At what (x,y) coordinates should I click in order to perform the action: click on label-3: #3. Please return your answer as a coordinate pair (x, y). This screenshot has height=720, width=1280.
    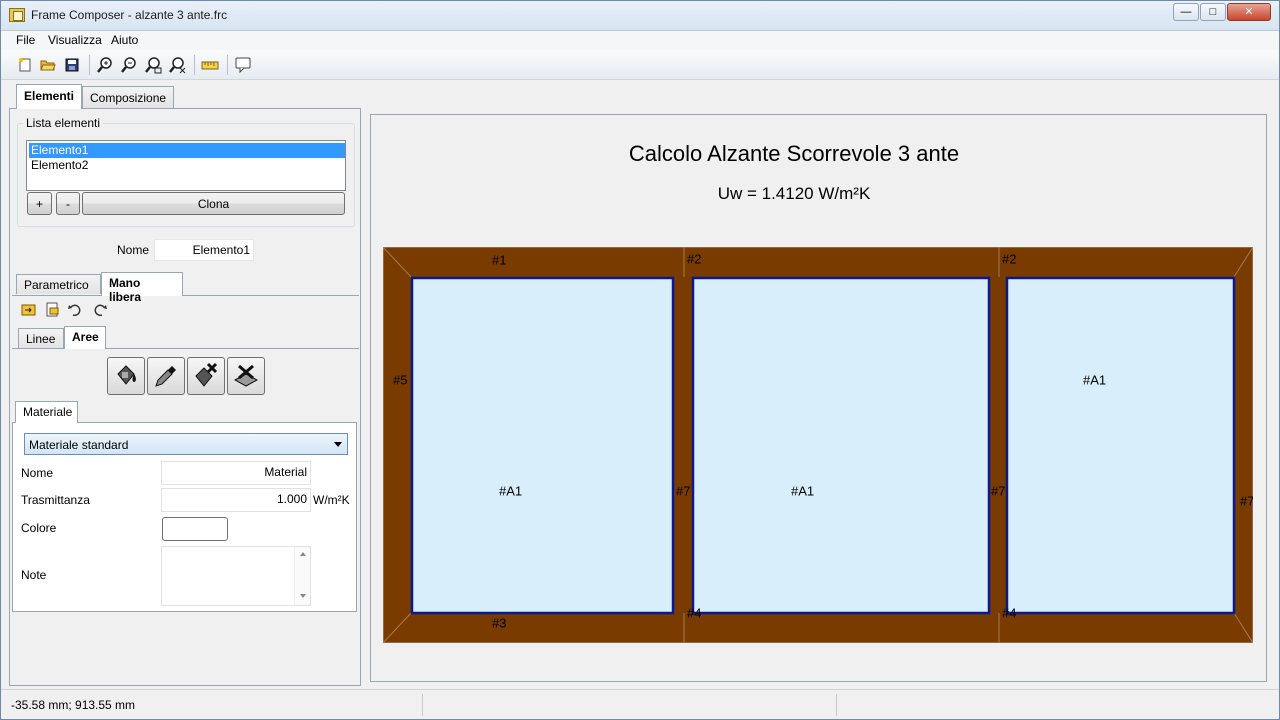
    Looking at the image, I should click on (499, 623).